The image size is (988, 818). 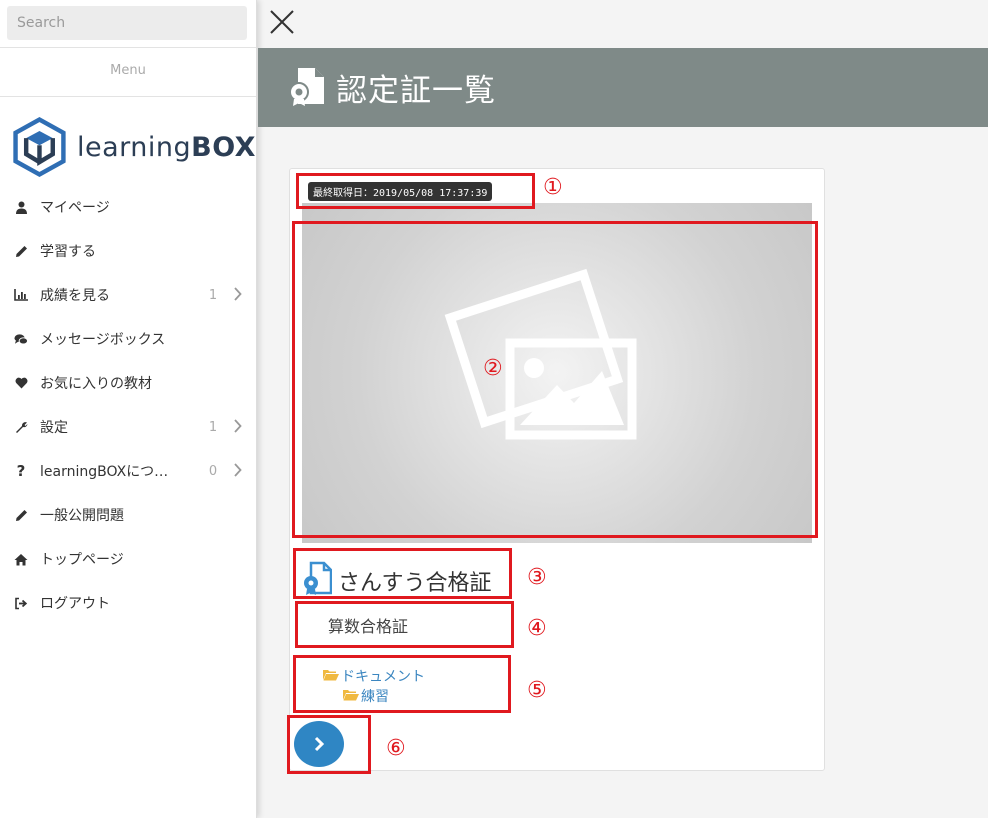 What do you see at coordinates (103, 340) in the screenshot?
I see `sidebar-item-label: メッセージボックス` at bounding box center [103, 340].